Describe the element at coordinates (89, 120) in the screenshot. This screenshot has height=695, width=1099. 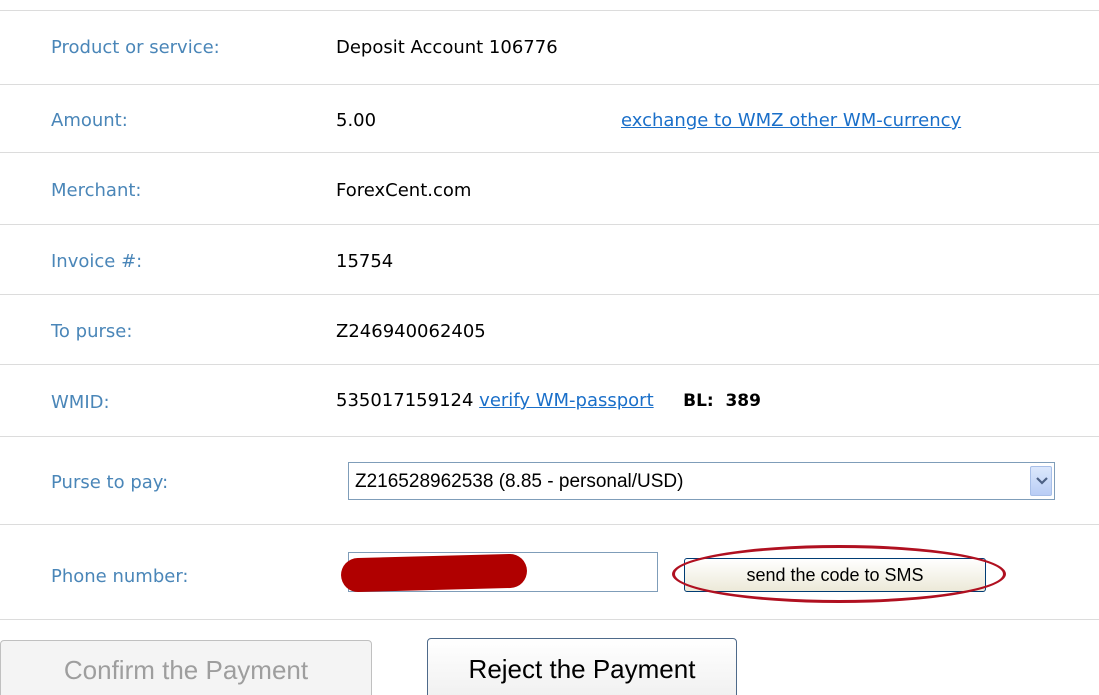
I see `amount-label: Amount:` at that location.